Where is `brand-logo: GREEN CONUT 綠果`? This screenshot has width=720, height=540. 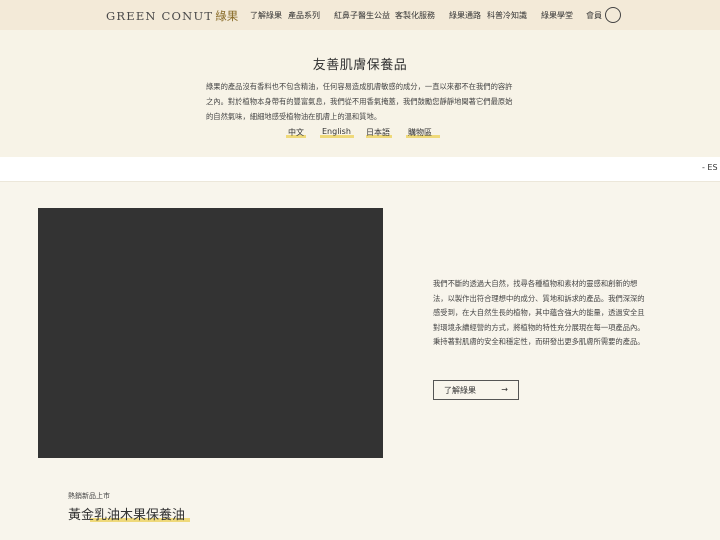 brand-logo: GREEN CONUT 綠果 is located at coordinates (172, 16).